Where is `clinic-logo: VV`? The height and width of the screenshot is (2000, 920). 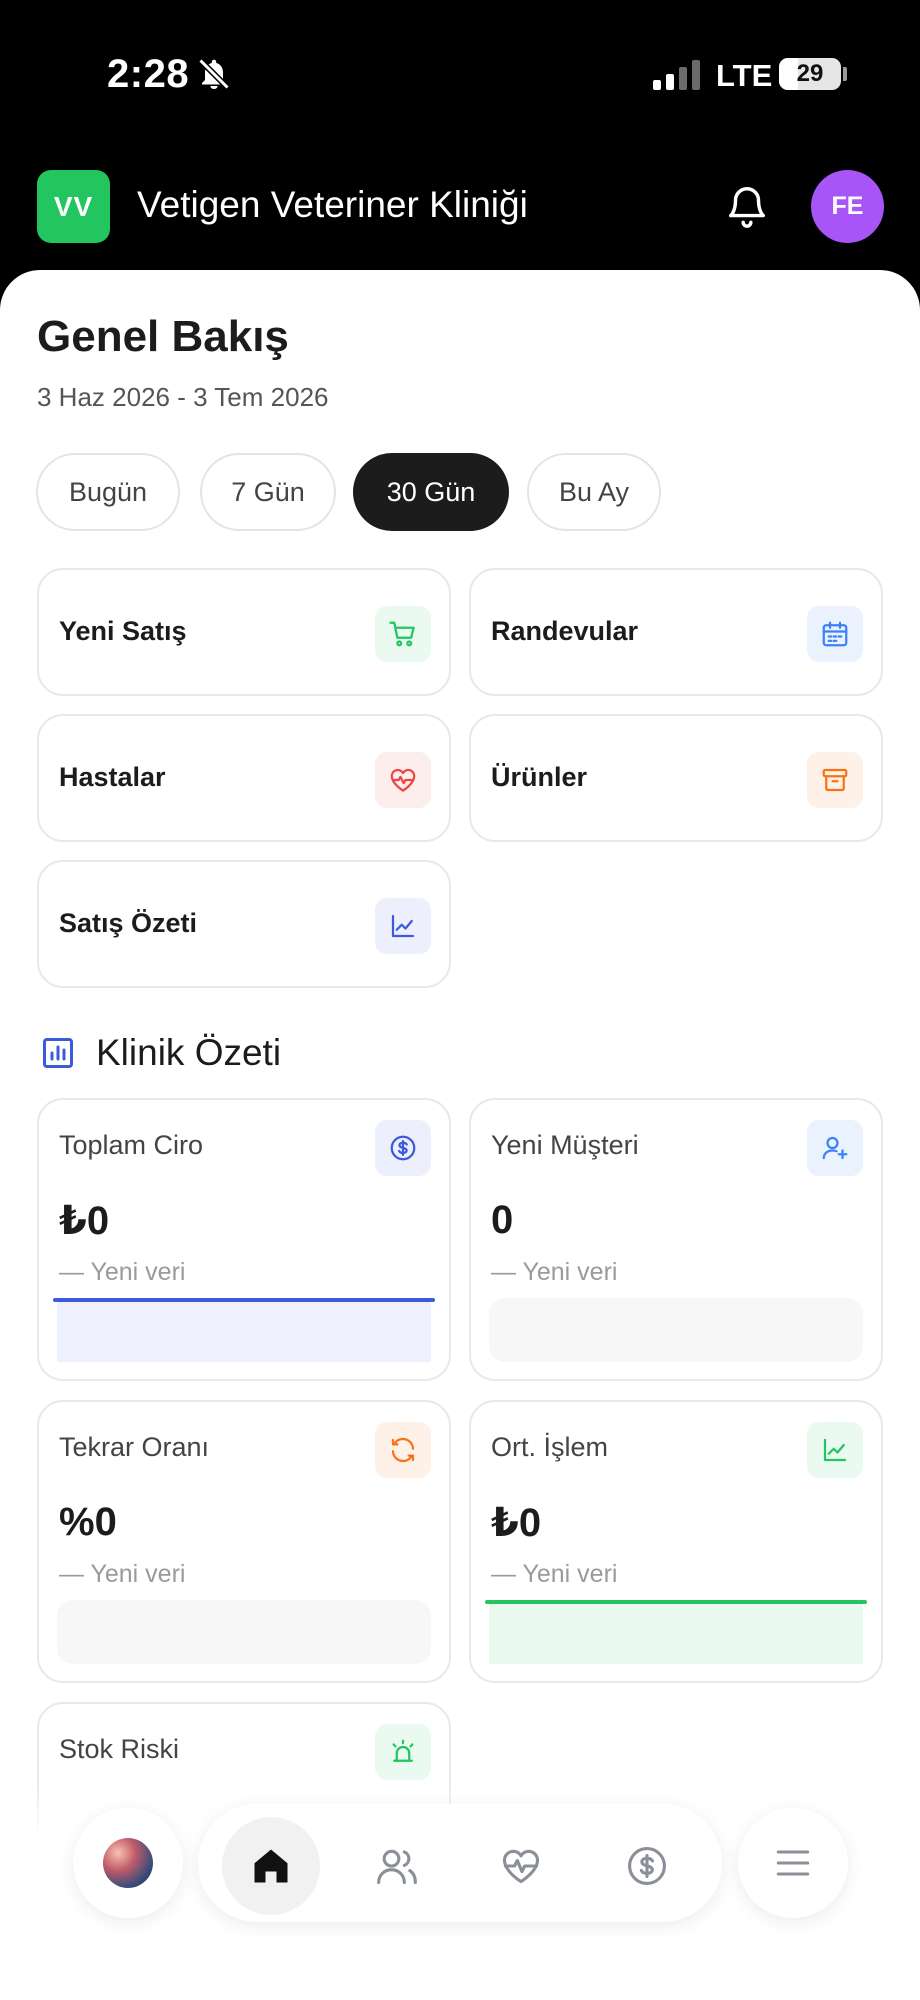 clinic-logo: VV is located at coordinates (73, 206).